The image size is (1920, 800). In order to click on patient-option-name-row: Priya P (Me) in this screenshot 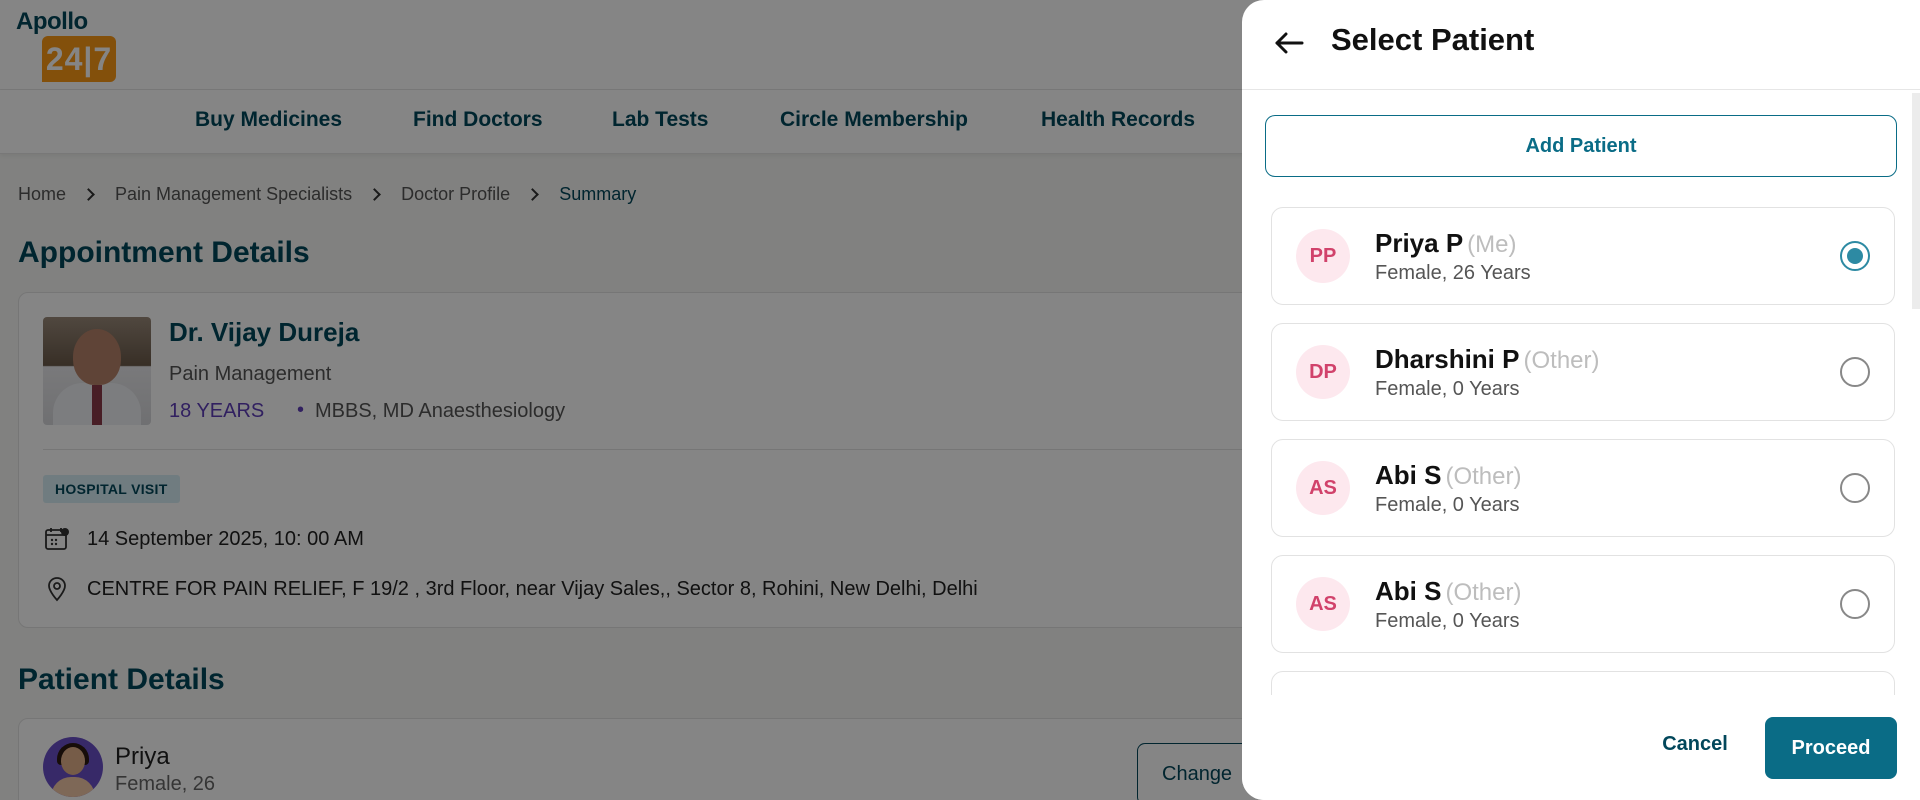, I will do `click(1446, 243)`.